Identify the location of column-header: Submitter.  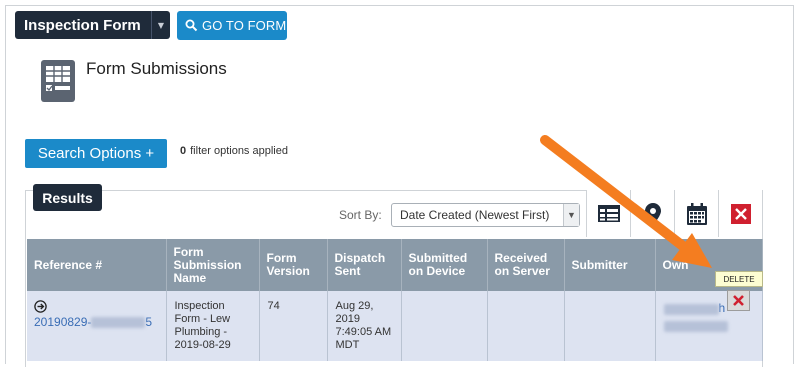
(610, 265).